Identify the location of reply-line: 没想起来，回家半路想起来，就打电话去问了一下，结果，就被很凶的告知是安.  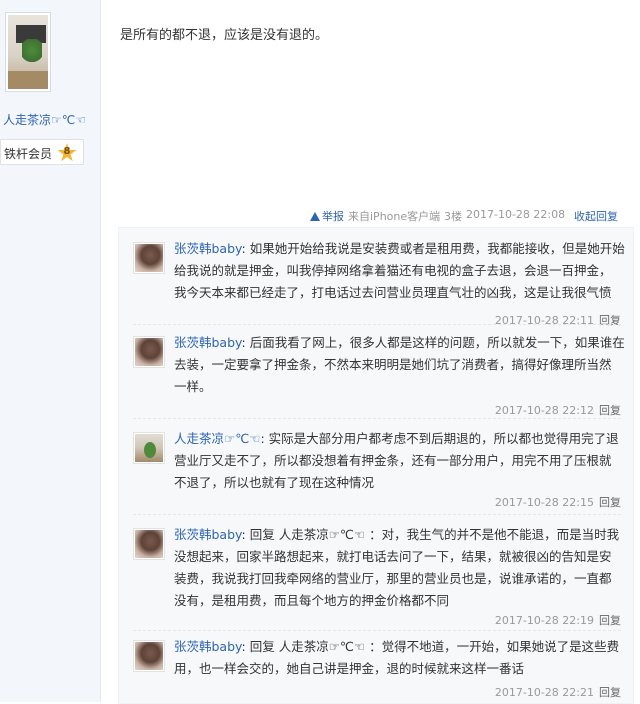
(393, 556).